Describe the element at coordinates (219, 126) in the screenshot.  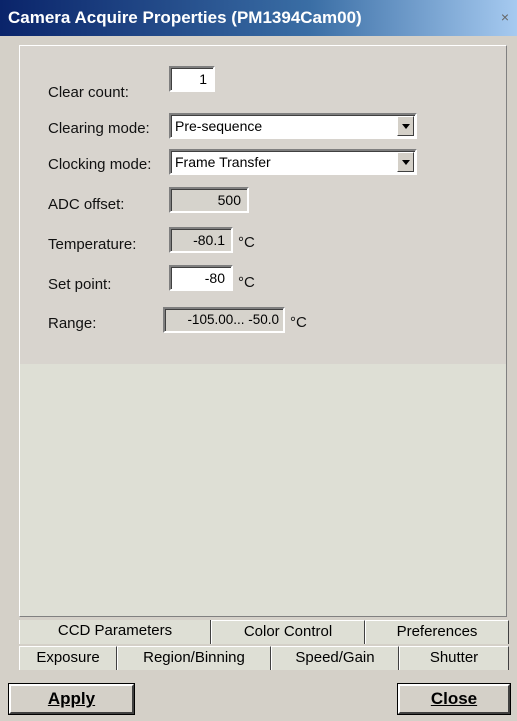
I see `clearing-mode-value: Pre-sequence` at that location.